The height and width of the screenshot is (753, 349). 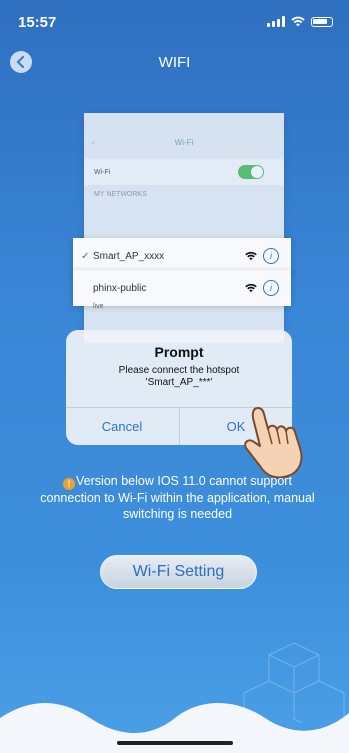 I want to click on status-icons, so click(x=300, y=21).